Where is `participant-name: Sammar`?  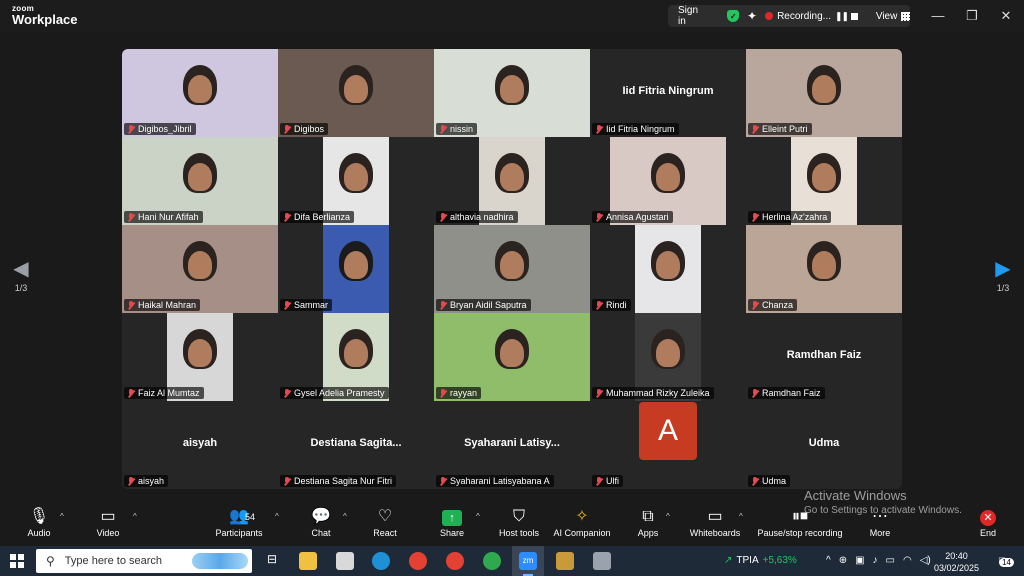
participant-name: Sammar is located at coordinates (311, 305).